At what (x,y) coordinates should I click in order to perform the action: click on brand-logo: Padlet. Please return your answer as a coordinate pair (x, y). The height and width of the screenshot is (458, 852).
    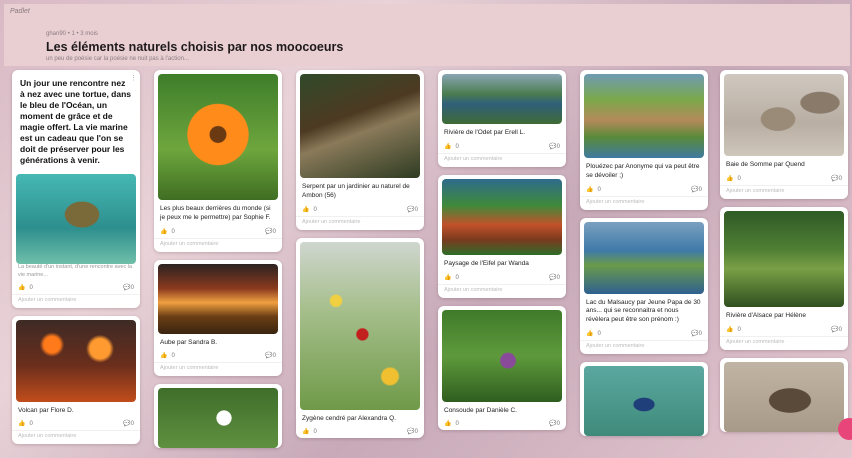
    Looking at the image, I should click on (20, 11).